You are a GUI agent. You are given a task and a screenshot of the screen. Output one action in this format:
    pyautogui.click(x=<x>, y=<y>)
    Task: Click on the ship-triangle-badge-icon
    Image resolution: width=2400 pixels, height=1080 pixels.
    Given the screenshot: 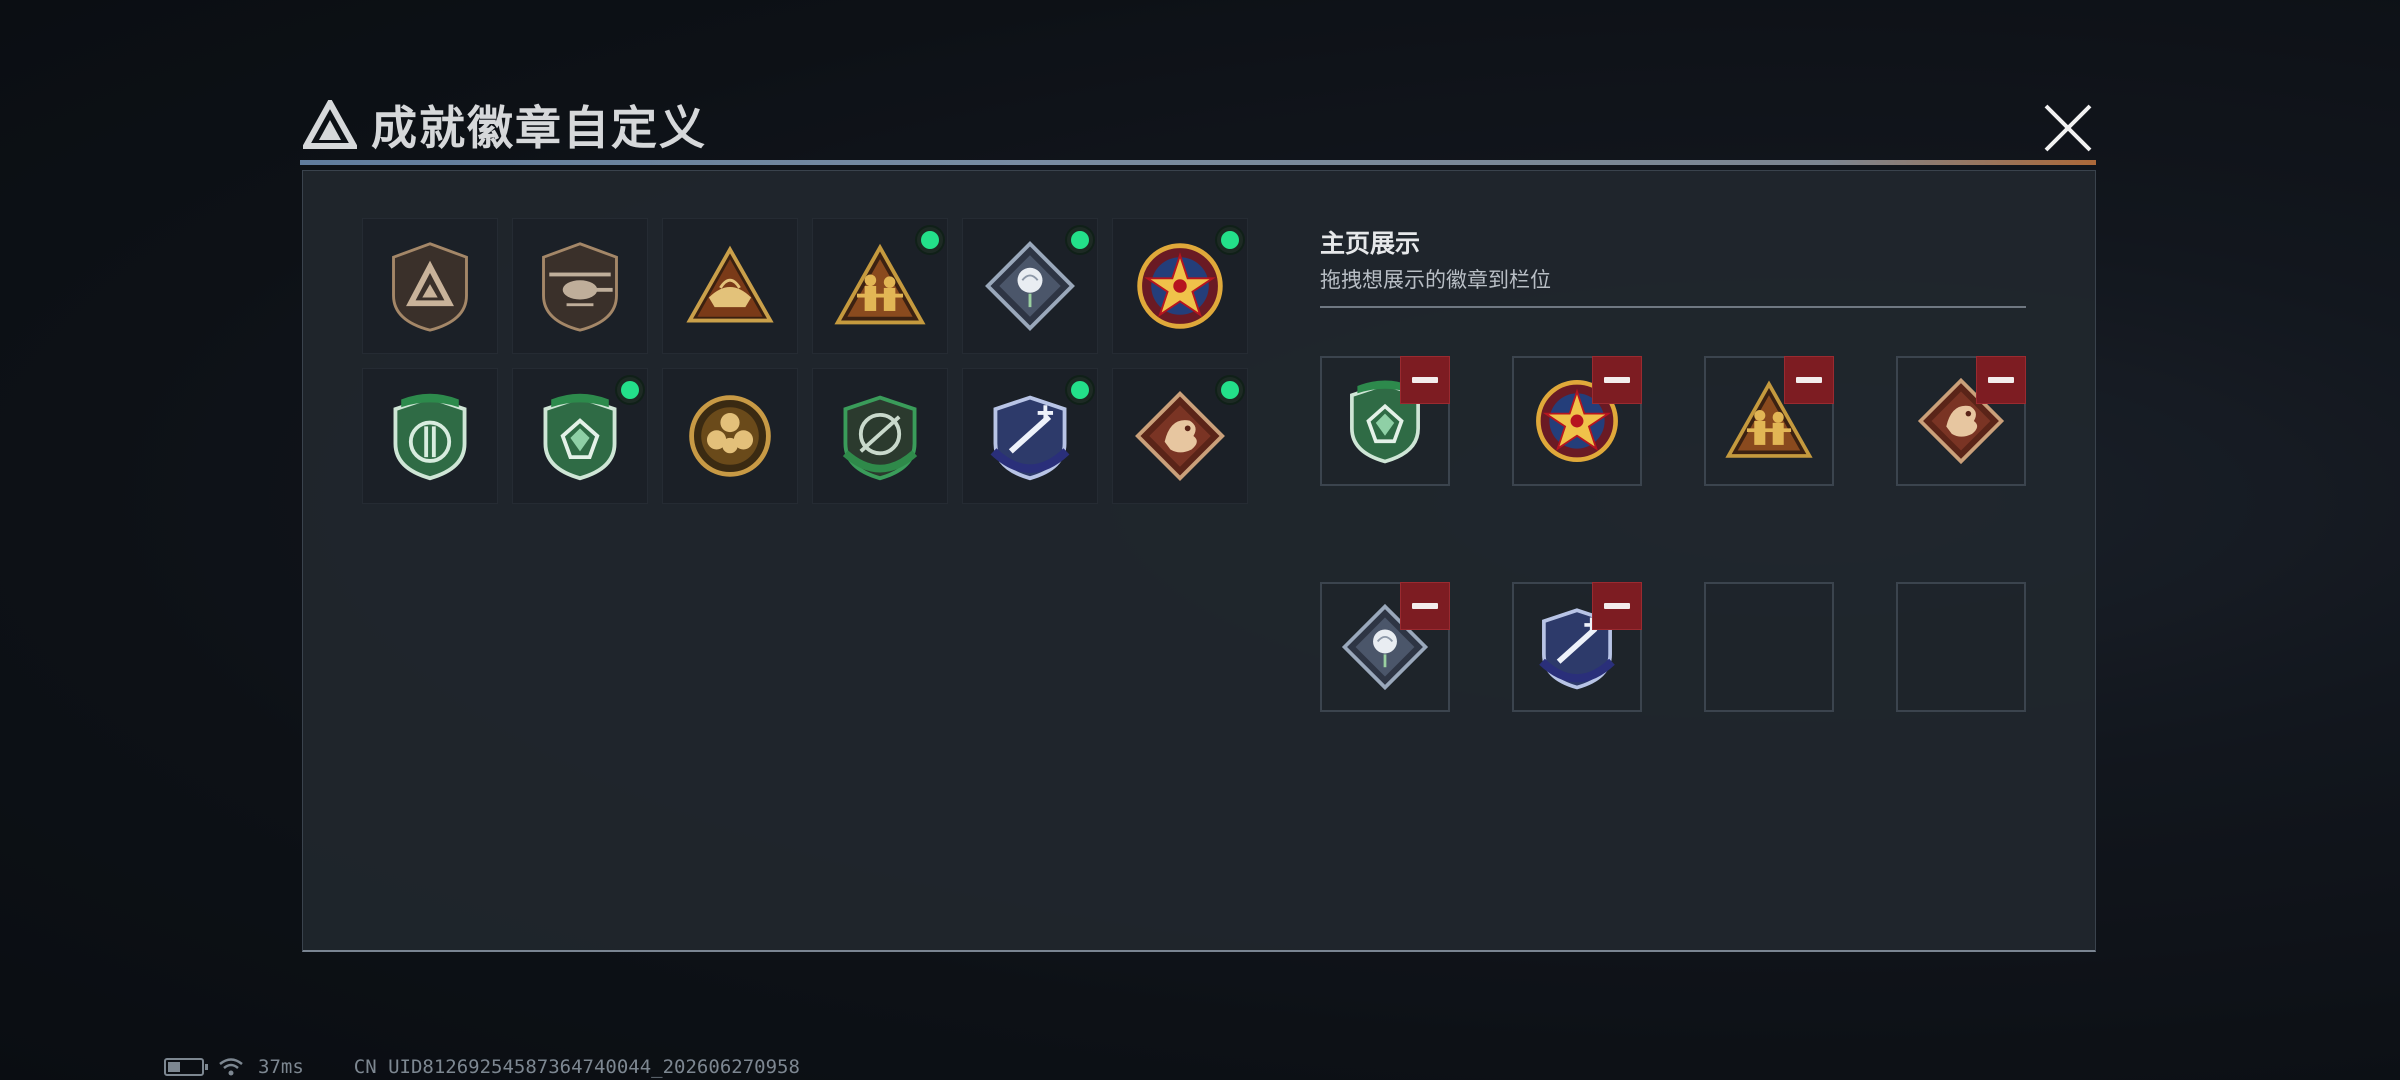 What is the action you would take?
    pyautogui.click(x=730, y=284)
    